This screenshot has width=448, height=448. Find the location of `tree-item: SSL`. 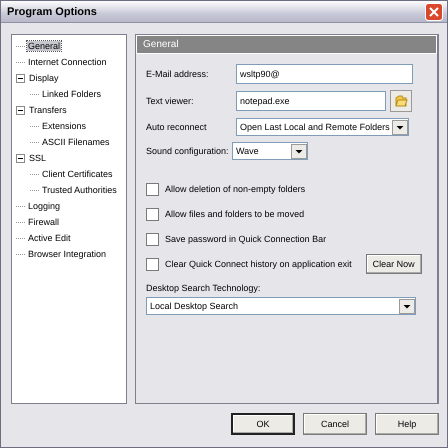

tree-item: SSL is located at coordinates (38, 158).